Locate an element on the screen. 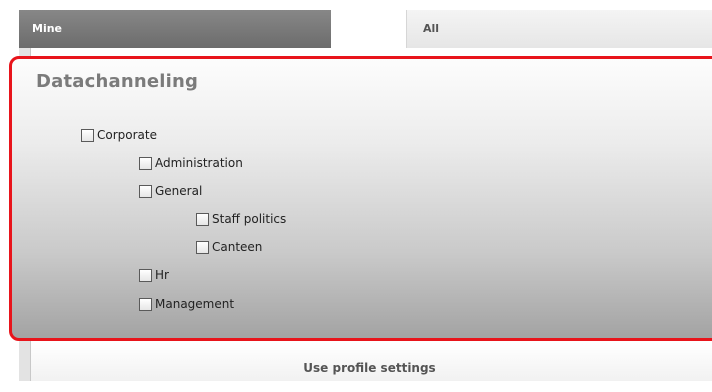 This screenshot has width=712, height=392. tree-node-management: Management is located at coordinates (186, 304).